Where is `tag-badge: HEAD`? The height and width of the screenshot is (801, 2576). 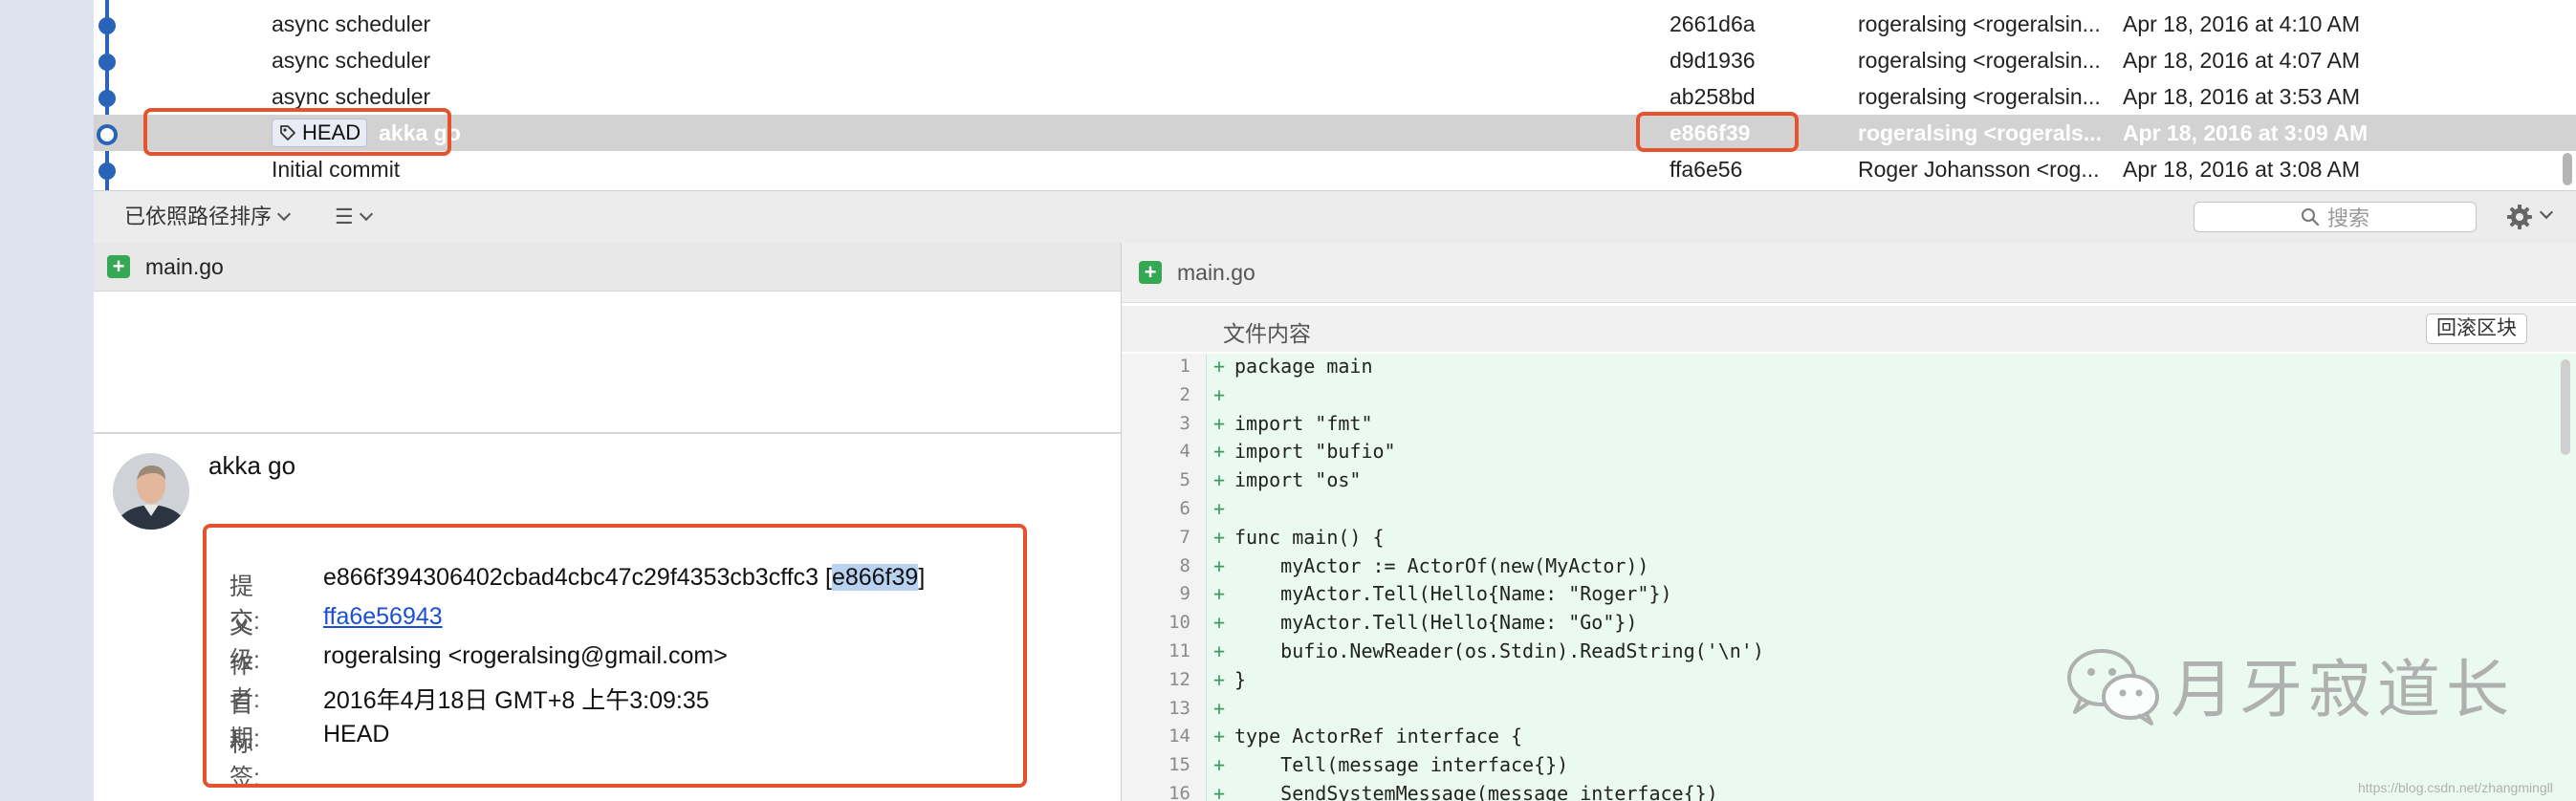 tag-badge: HEAD is located at coordinates (320, 133).